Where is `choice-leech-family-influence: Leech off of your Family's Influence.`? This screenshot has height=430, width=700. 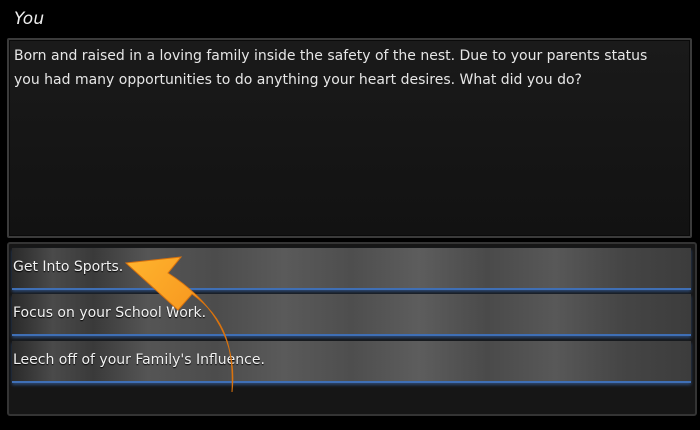 choice-leech-family-influence: Leech off of your Family's Influence. is located at coordinates (351, 362).